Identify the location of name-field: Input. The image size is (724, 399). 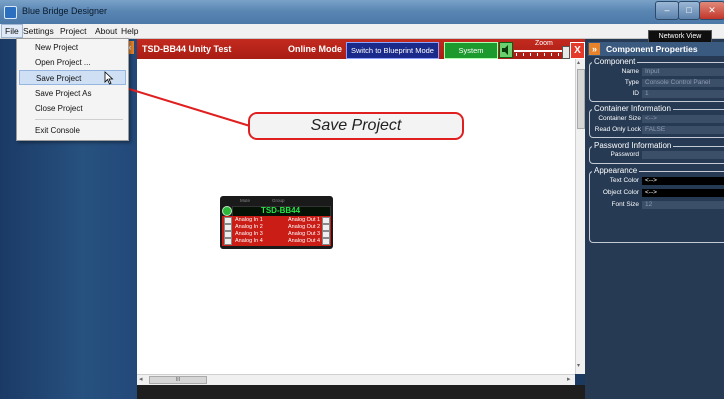
(683, 72).